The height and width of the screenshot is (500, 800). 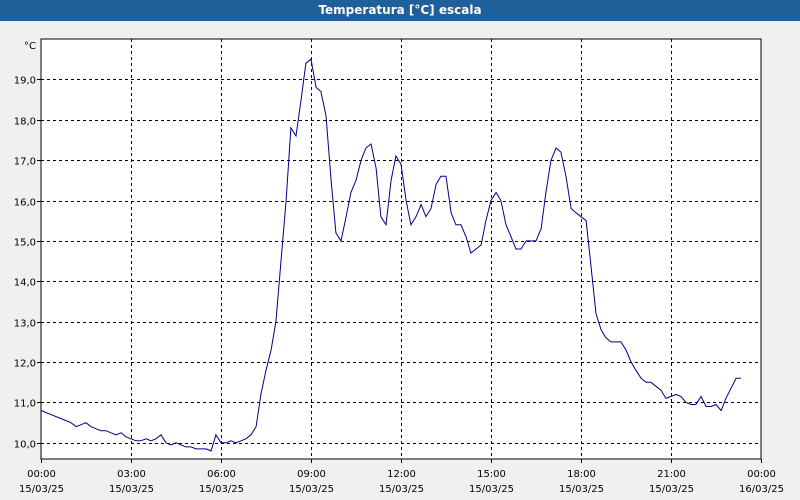 I want to click on y-tick-label: 13,0, so click(x=25, y=324).